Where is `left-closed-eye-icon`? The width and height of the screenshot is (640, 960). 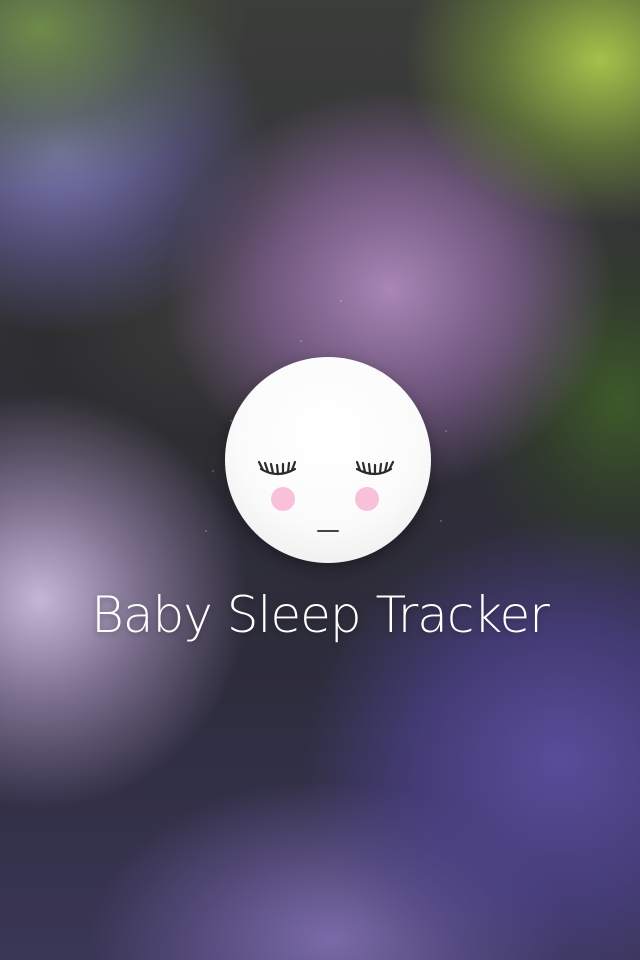
left-closed-eye-icon is located at coordinates (277, 468).